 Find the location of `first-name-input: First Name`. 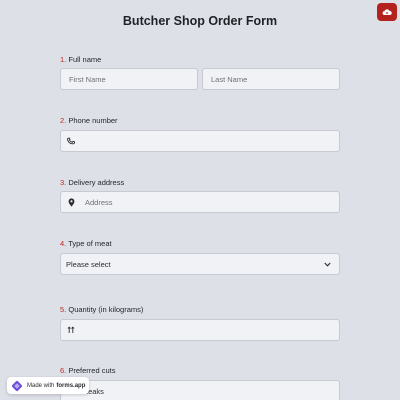

first-name-input: First Name is located at coordinates (129, 79).